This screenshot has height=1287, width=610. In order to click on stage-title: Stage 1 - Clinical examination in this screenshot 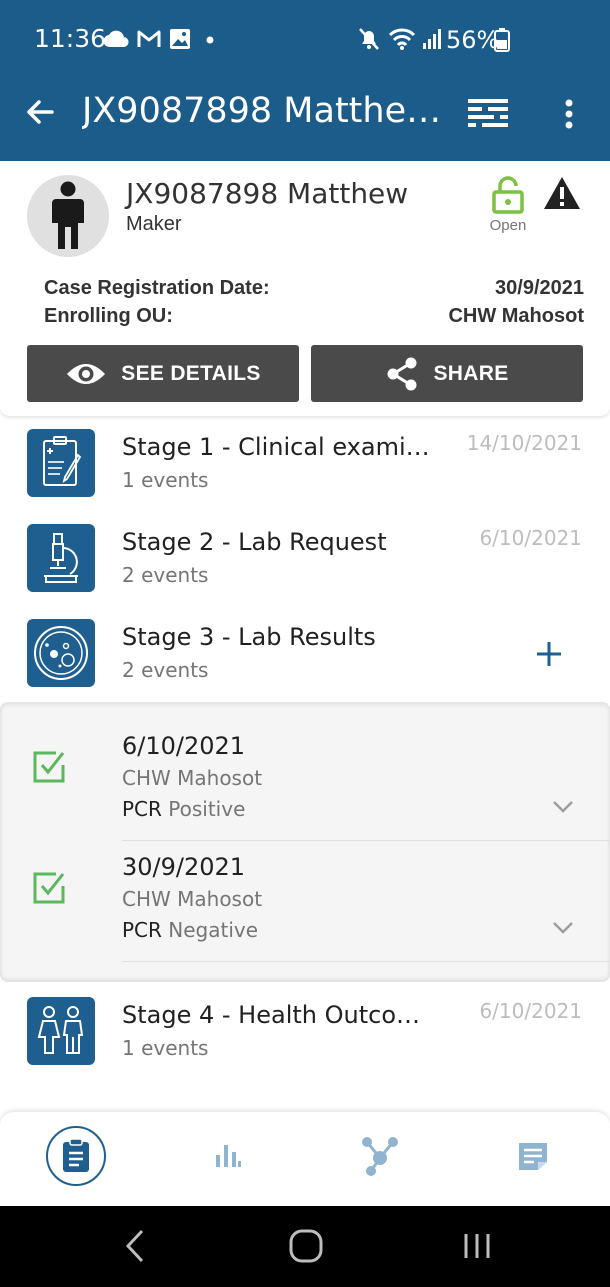, I will do `click(278, 447)`.